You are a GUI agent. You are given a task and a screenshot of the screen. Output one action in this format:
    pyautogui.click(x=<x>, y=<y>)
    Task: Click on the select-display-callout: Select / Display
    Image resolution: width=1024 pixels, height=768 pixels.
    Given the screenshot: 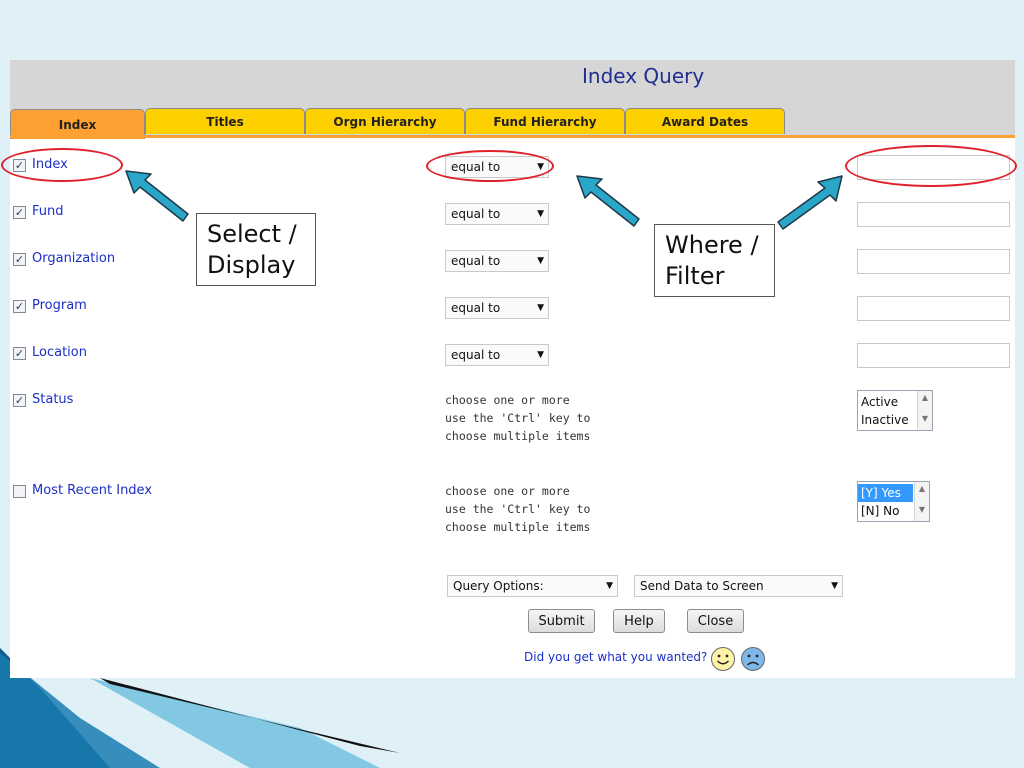 What is the action you would take?
    pyautogui.click(x=256, y=249)
    